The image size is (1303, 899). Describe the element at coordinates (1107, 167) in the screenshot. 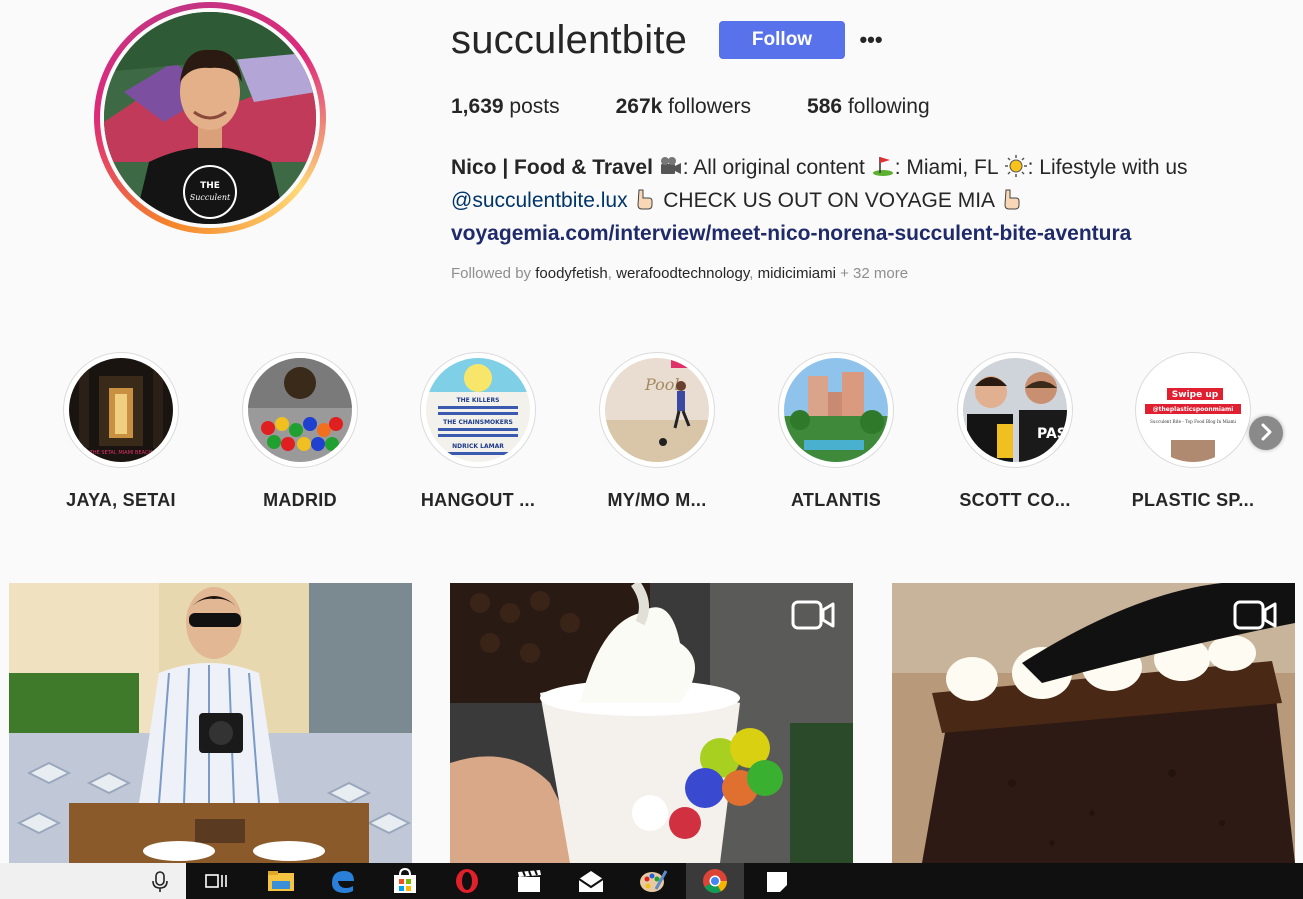

I see `bio-text-3: : Lifestyle with us` at that location.